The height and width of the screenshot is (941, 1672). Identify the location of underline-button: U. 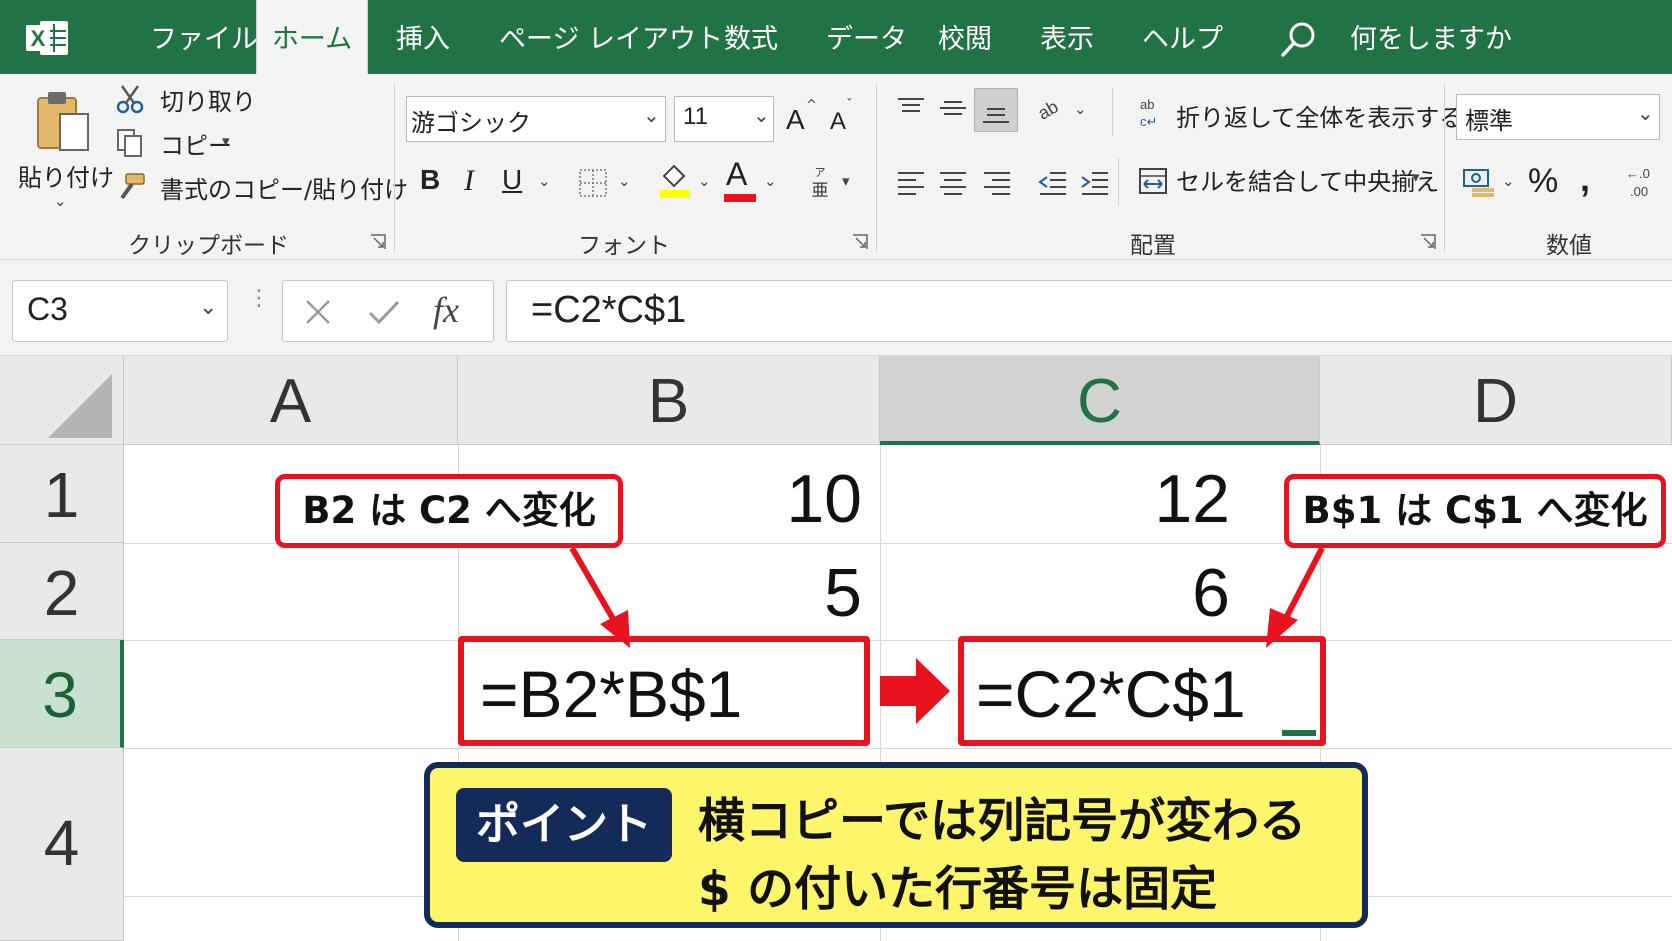
(512, 180).